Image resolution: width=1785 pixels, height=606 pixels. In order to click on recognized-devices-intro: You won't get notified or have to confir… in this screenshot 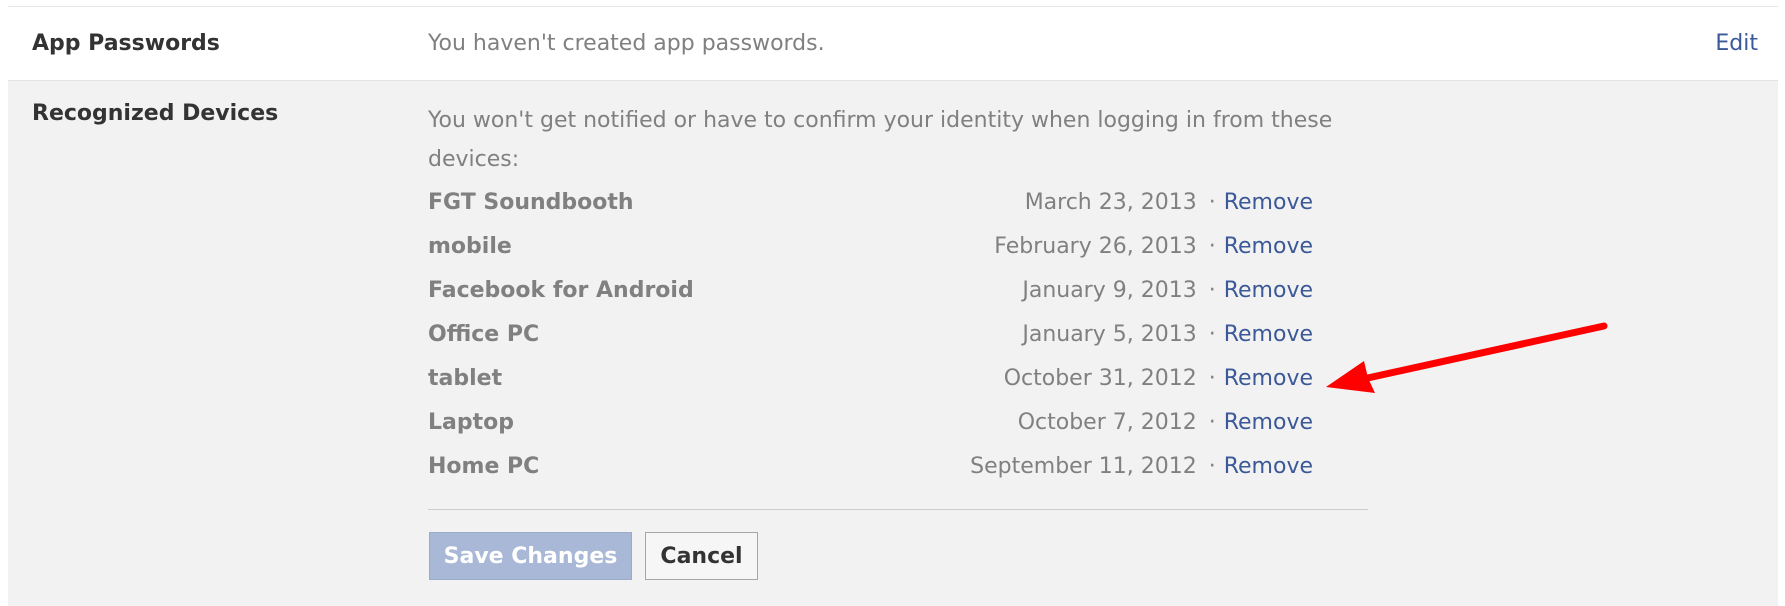, I will do `click(880, 140)`.